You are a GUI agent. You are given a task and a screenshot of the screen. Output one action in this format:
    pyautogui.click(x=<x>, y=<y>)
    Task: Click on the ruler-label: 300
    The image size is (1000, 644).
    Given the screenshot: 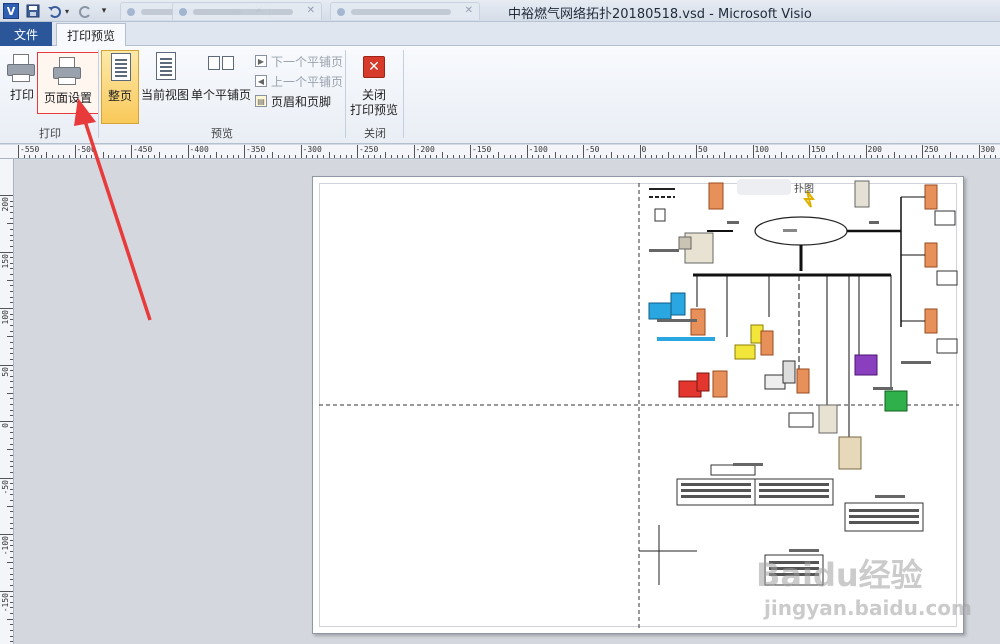 What is the action you would take?
    pyautogui.click(x=987, y=149)
    